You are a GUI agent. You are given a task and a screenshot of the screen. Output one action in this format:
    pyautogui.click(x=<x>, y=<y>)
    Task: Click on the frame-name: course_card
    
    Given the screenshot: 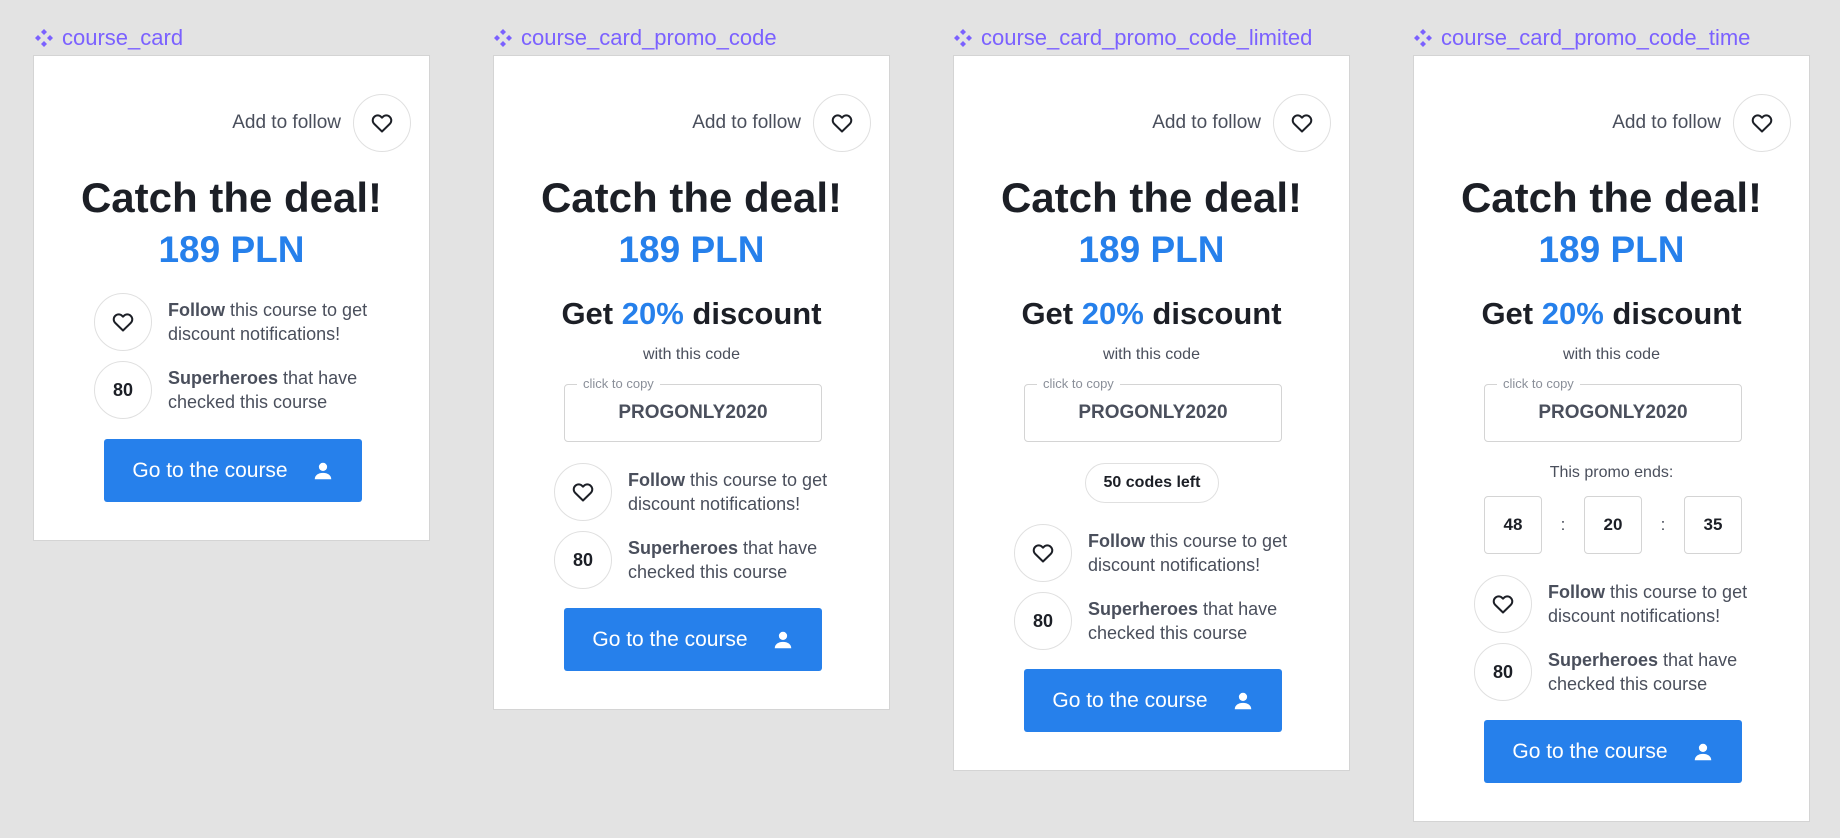 What is the action you would take?
    pyautogui.click(x=123, y=37)
    